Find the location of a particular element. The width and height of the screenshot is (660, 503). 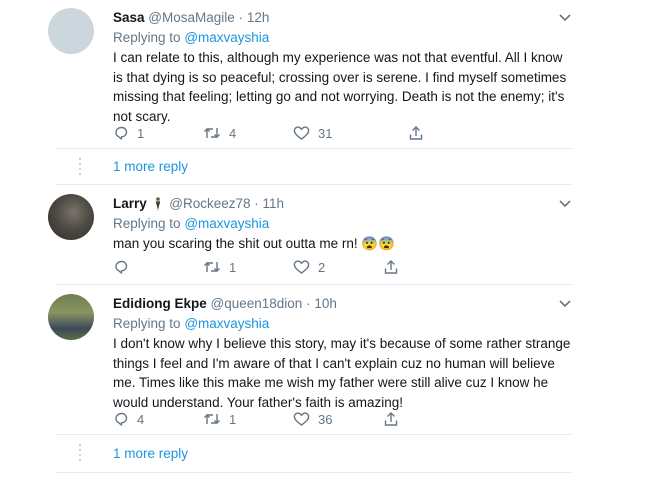

reply-button: 1 is located at coordinates (128, 133).